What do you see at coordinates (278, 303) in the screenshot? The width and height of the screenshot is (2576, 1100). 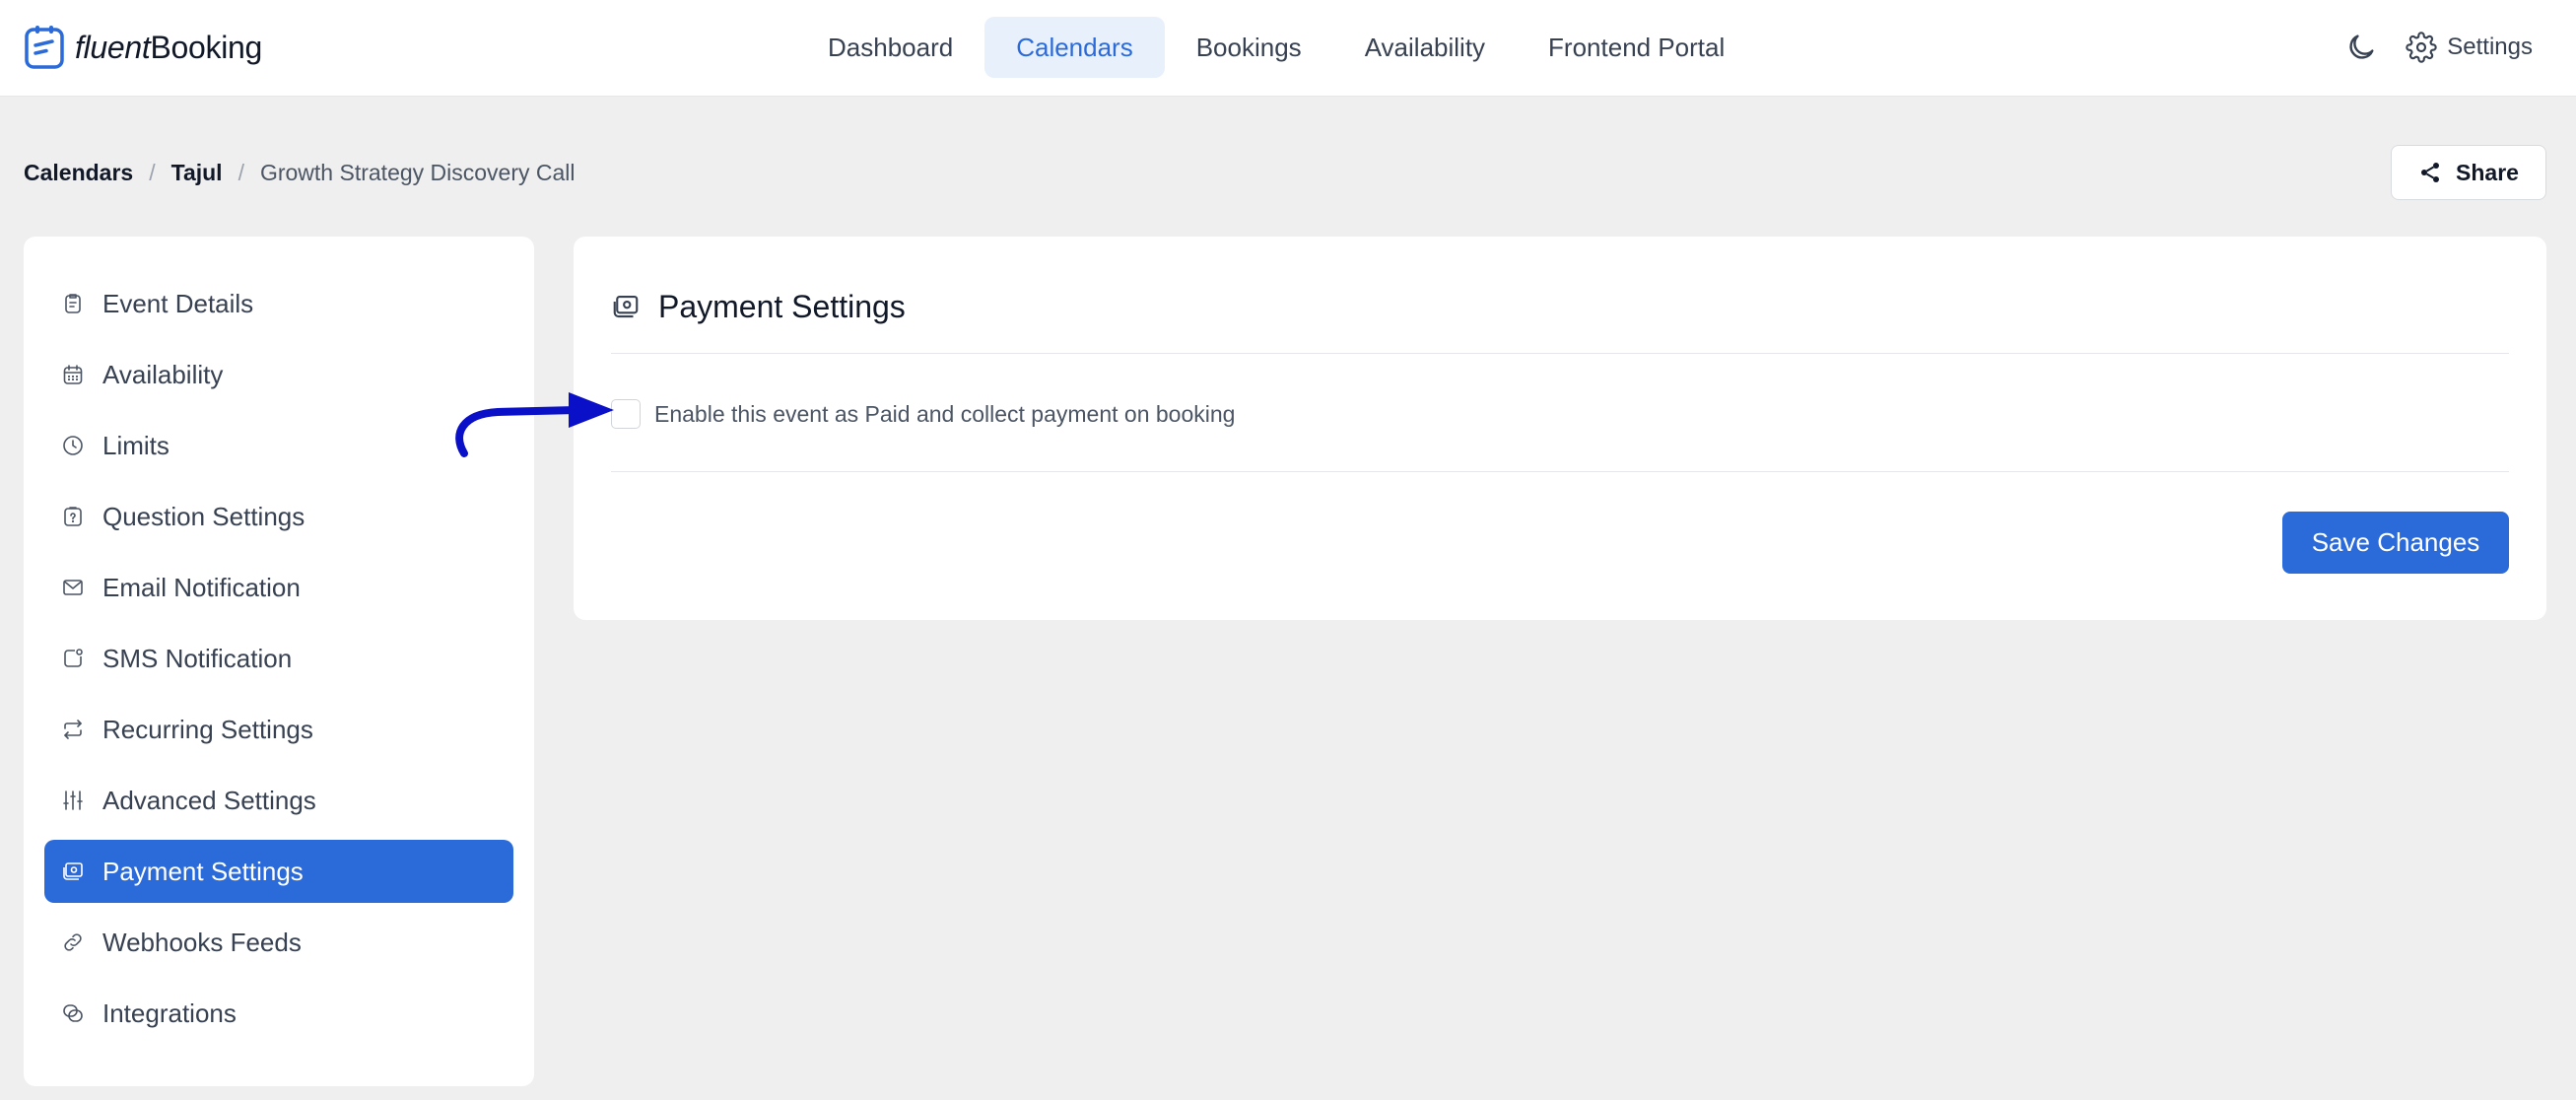 I see `sidebar-item-event-details: Event Details` at bounding box center [278, 303].